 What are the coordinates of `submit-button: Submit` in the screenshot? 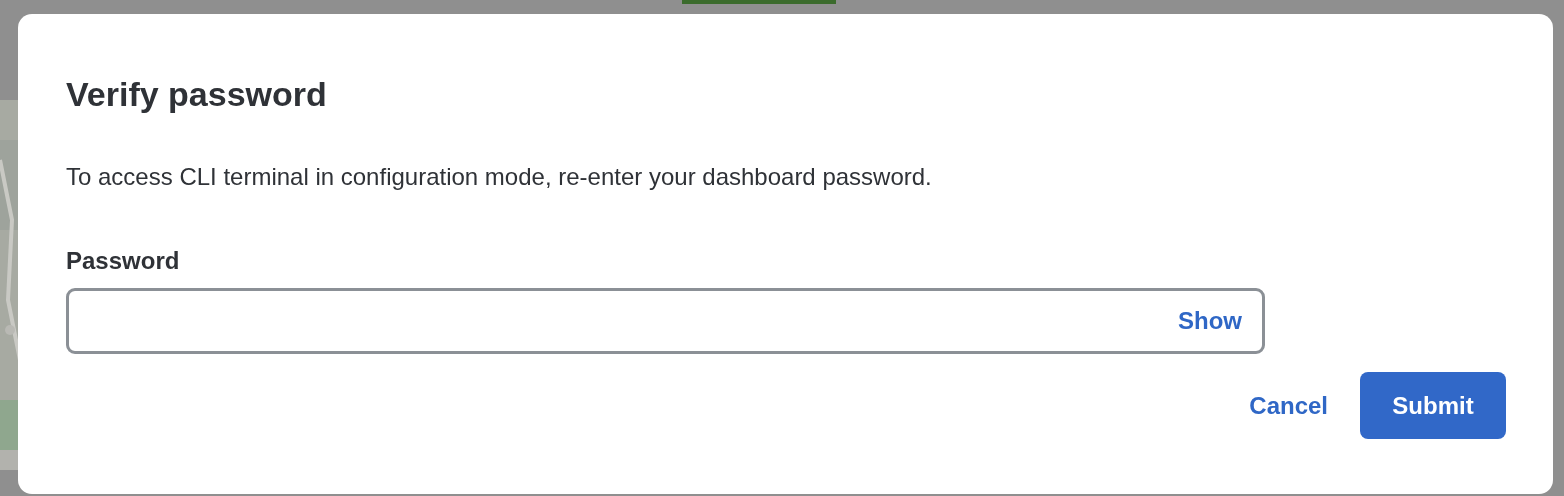 It's located at (1433, 406).